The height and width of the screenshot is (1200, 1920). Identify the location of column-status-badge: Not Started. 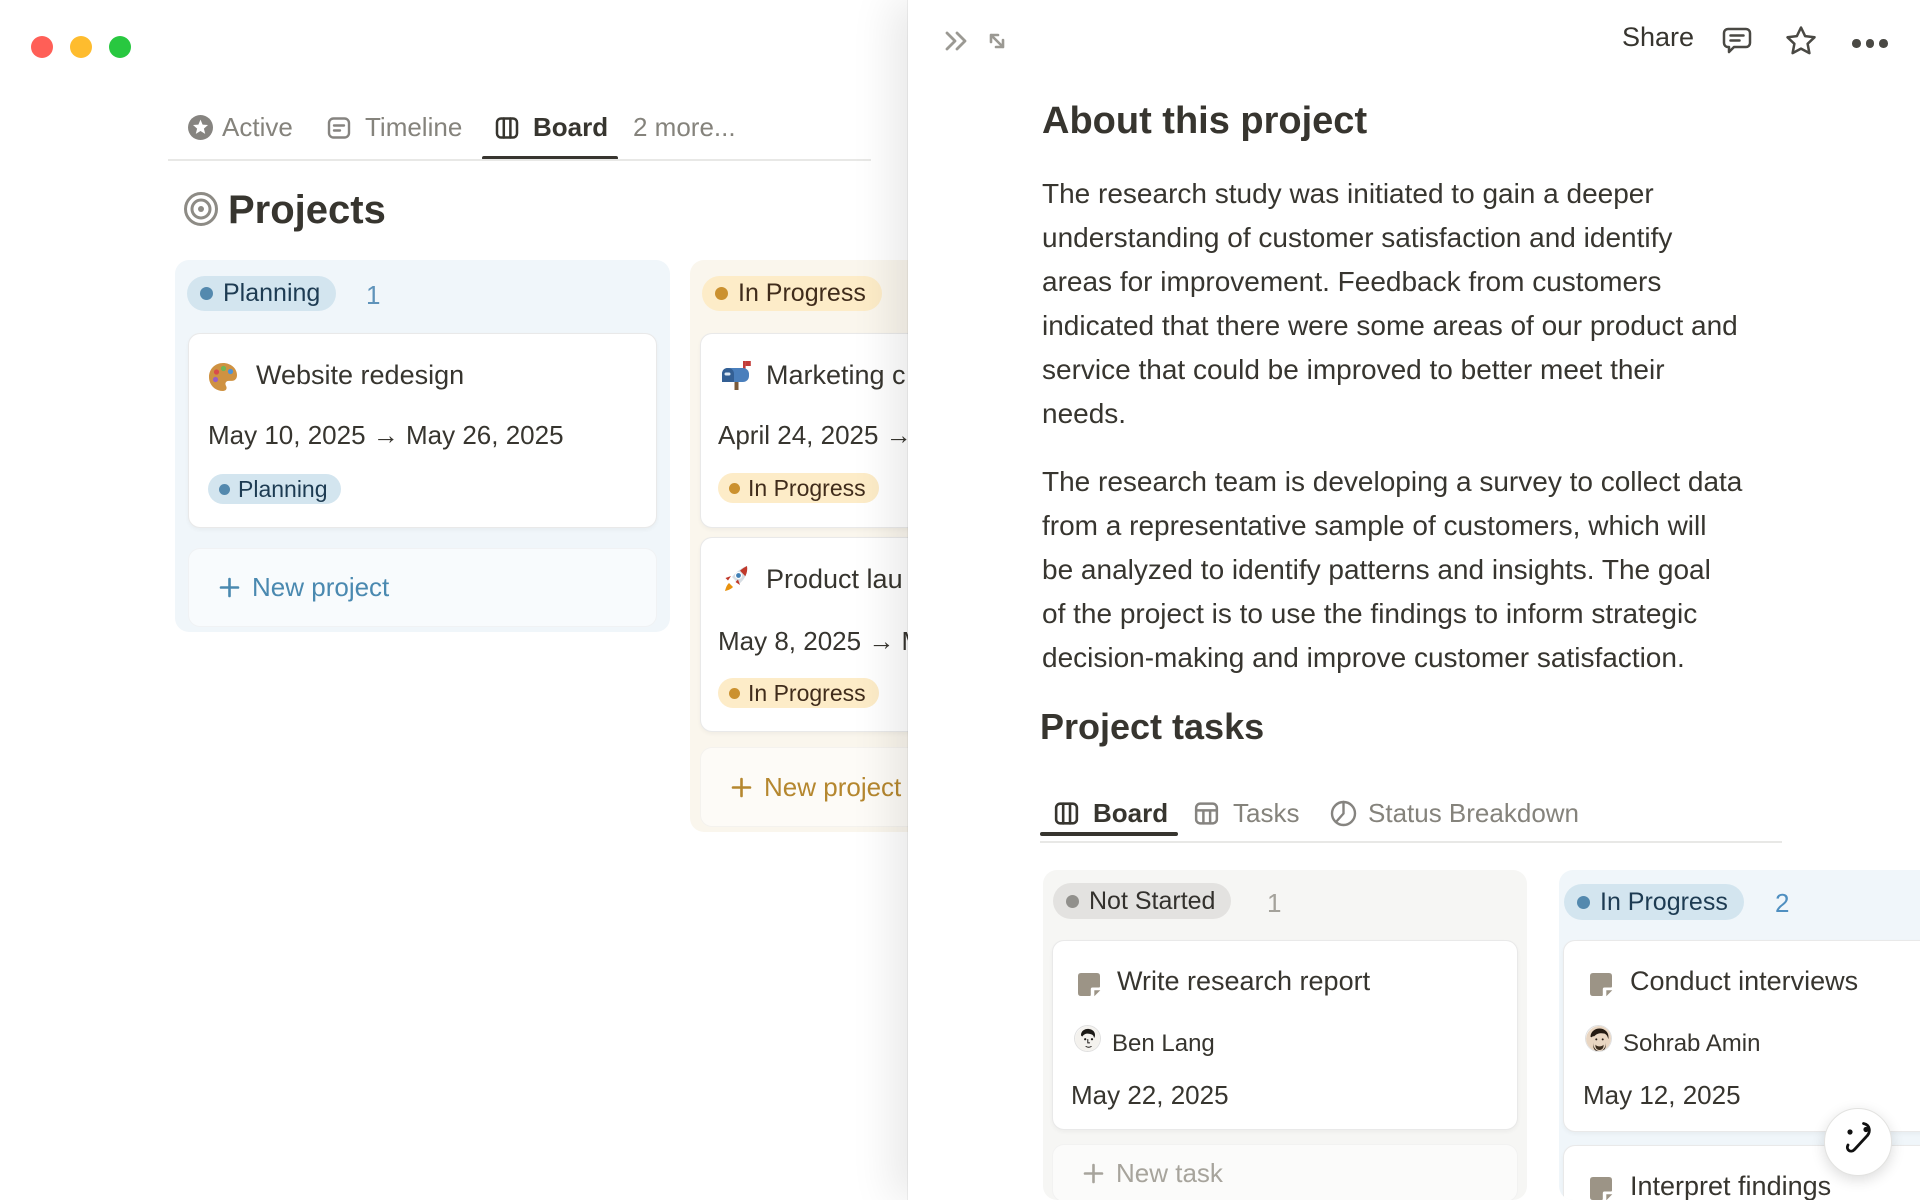
(1142, 901).